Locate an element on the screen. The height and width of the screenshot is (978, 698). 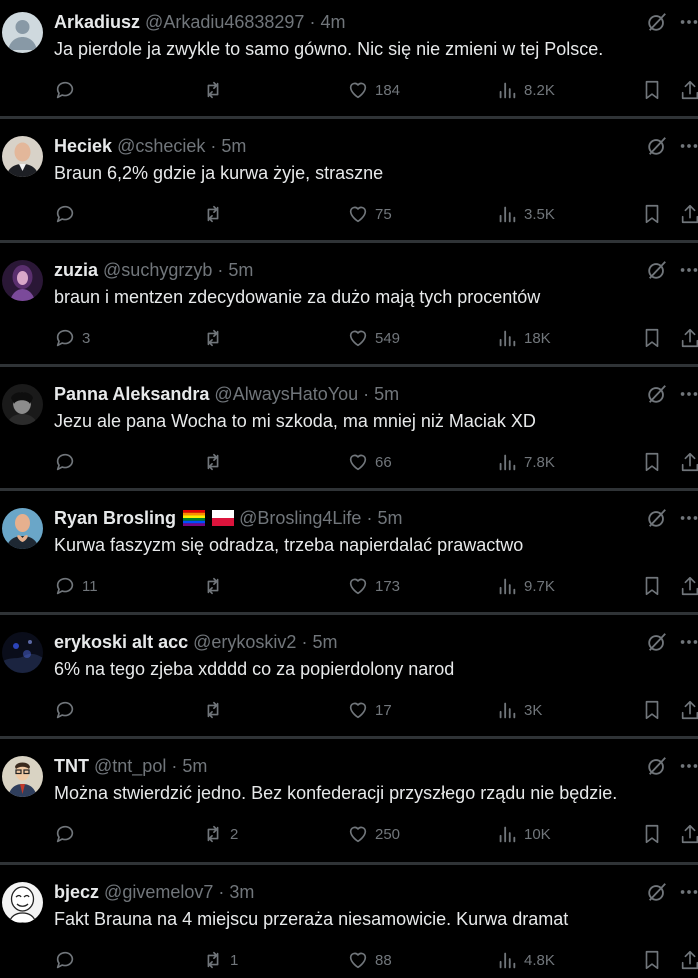
like-button: 173 is located at coordinates (373, 586).